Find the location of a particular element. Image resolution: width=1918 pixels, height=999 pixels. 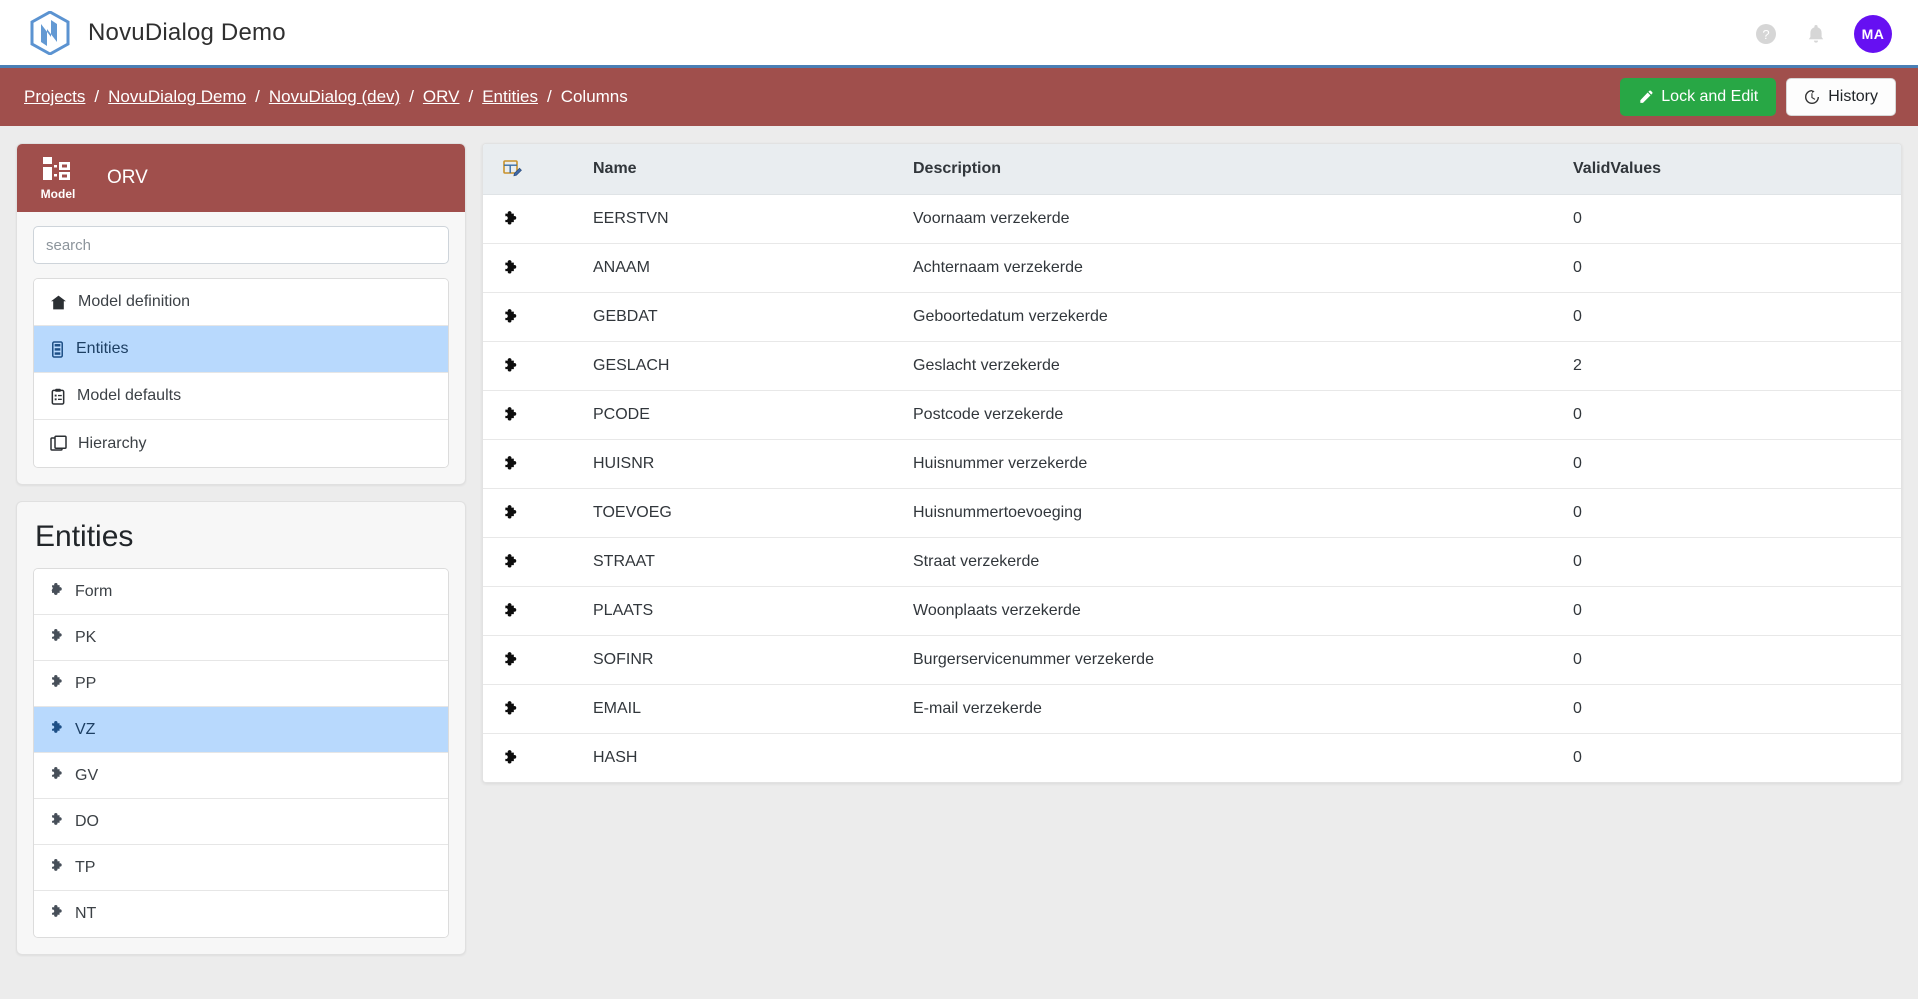

breadcrumb-item-projects: Projects is located at coordinates (54, 97).